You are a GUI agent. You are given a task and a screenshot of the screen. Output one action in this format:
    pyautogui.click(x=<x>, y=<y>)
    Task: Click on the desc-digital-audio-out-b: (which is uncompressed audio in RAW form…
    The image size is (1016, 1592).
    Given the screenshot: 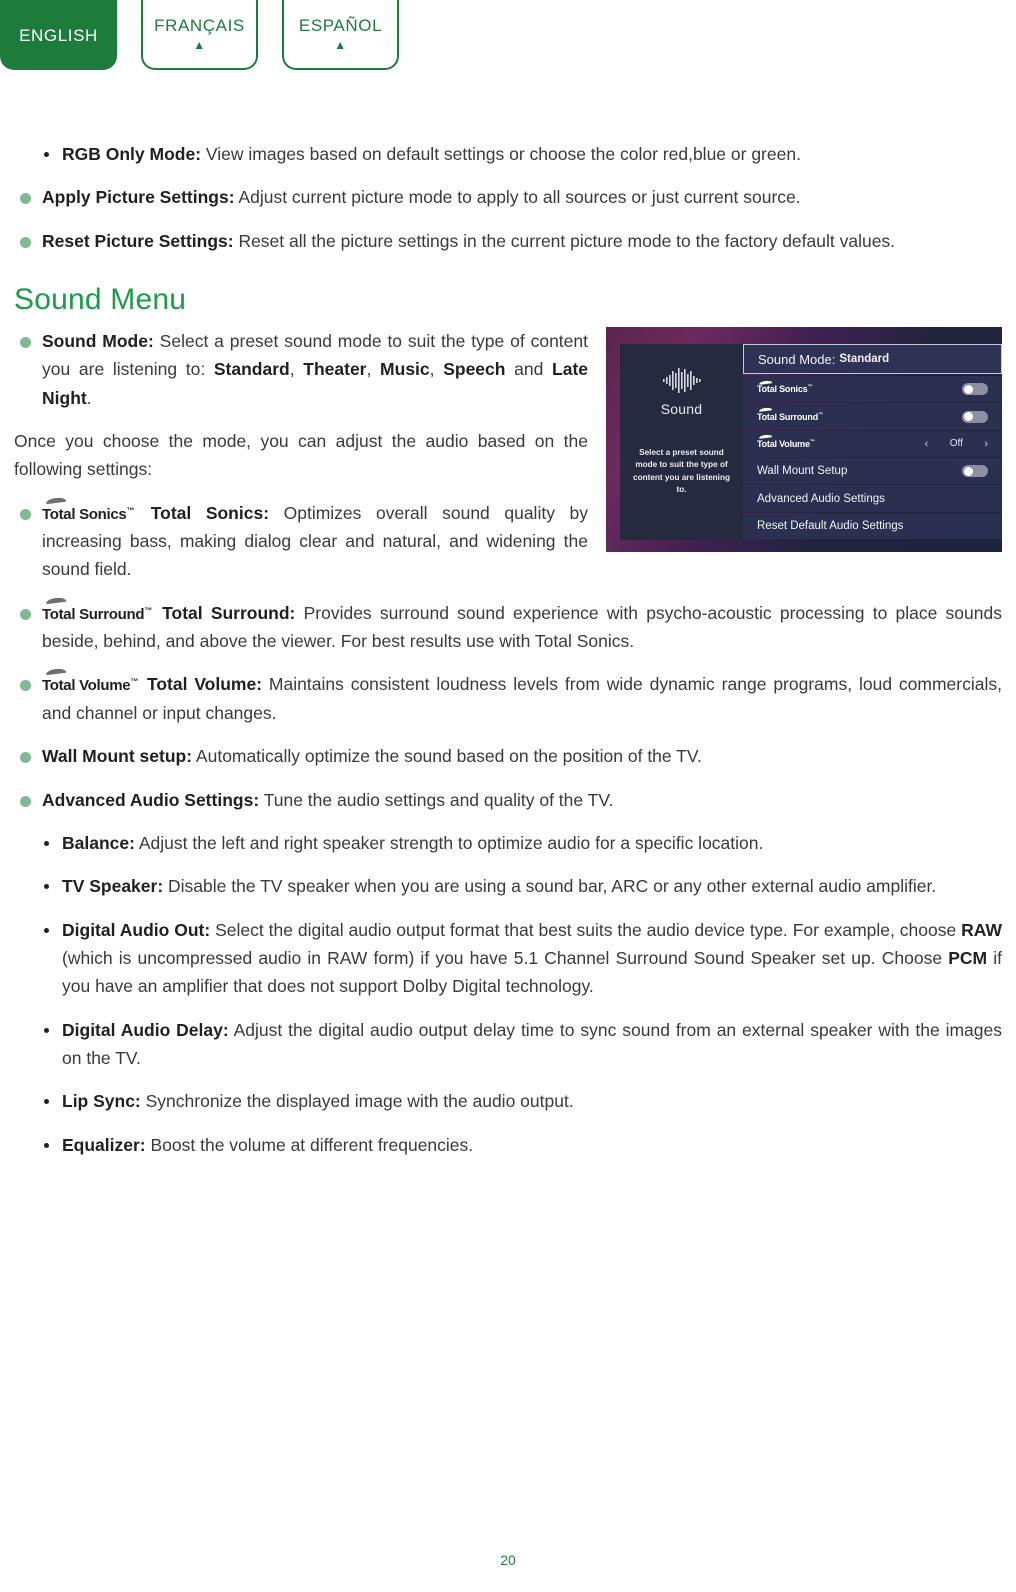 What is the action you would take?
    pyautogui.click(x=505, y=957)
    